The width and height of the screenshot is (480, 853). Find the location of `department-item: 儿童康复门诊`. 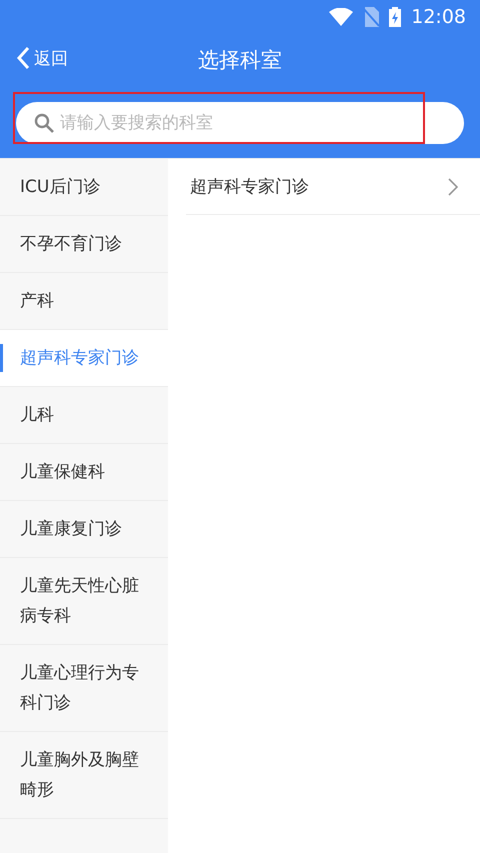

department-item: 儿童康复门诊 is located at coordinates (84, 529).